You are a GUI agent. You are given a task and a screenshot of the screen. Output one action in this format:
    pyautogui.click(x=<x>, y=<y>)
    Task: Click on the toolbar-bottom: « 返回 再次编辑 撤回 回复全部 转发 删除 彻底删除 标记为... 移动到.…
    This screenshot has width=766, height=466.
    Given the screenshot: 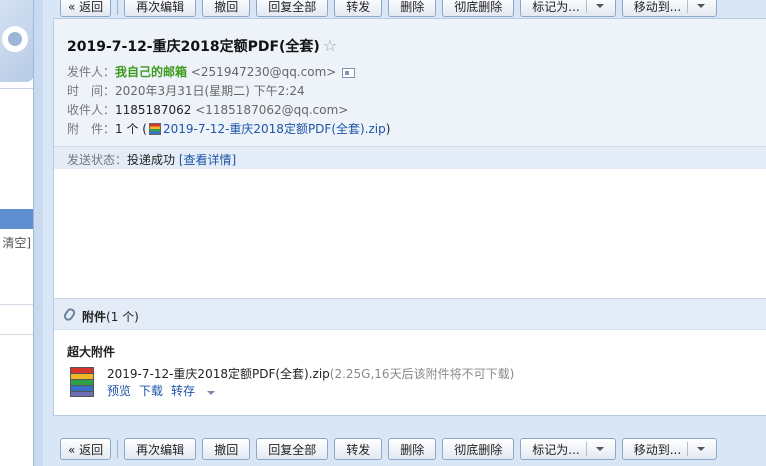 What is the action you would take?
    pyautogui.click(x=391, y=449)
    